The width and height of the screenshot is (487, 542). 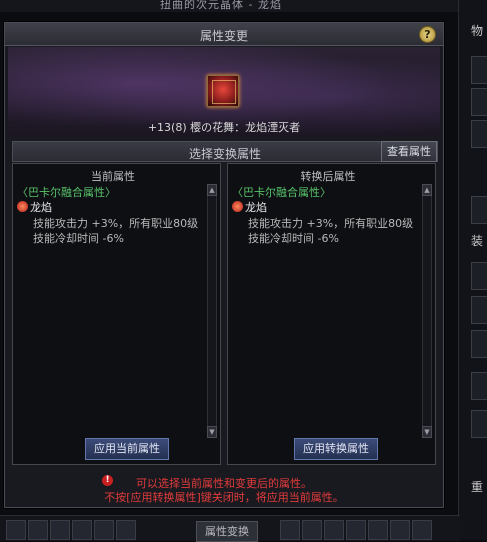 I want to click on section-header: 选择变换属性, so click(x=225, y=151).